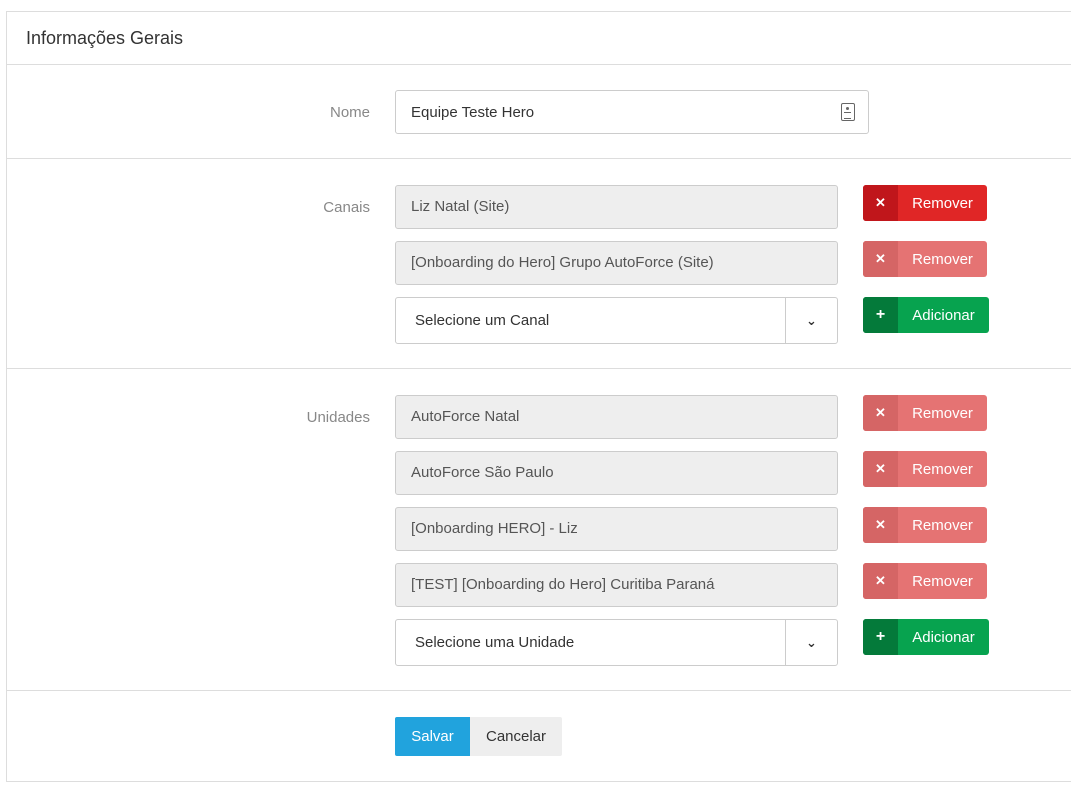  I want to click on nome-label: Nome, so click(349, 112).